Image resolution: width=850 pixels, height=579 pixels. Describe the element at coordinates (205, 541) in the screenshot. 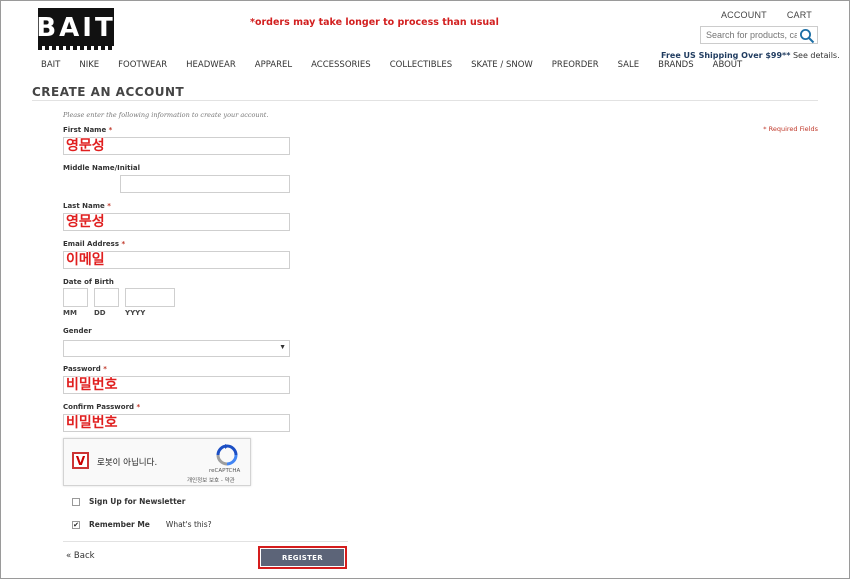

I see `form-footer-divider` at that location.